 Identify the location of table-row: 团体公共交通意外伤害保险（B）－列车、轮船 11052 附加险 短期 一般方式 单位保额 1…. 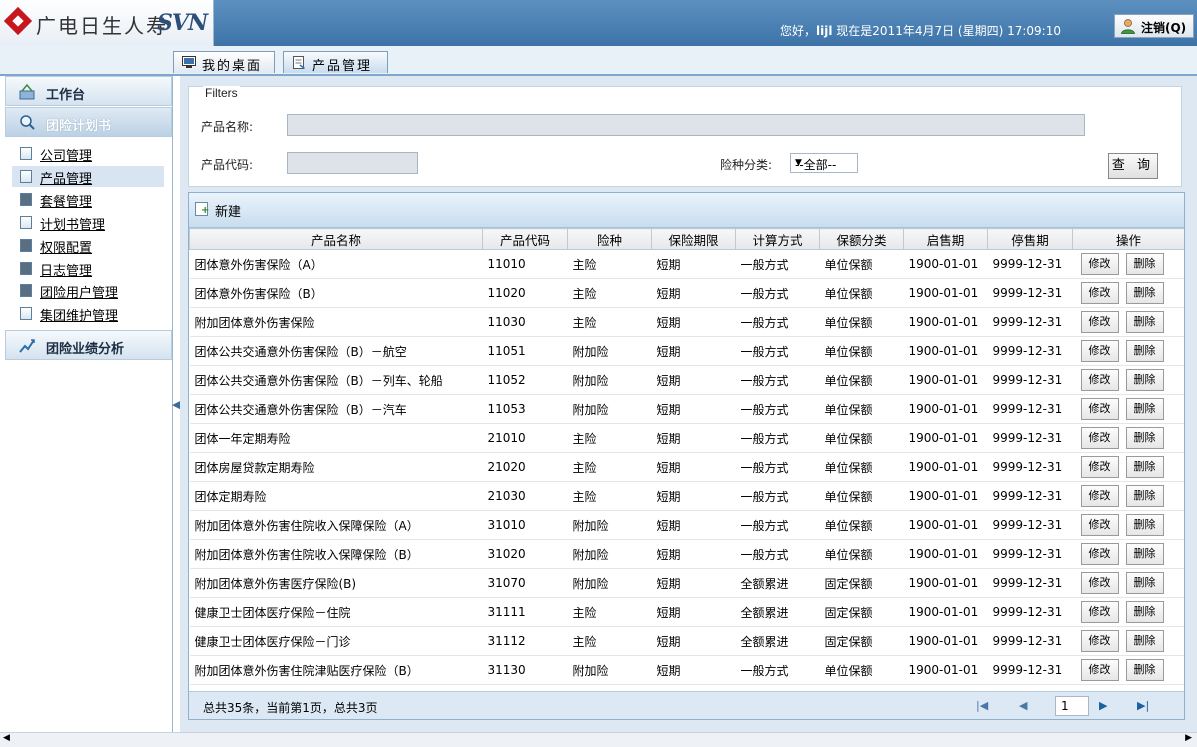
(686, 380).